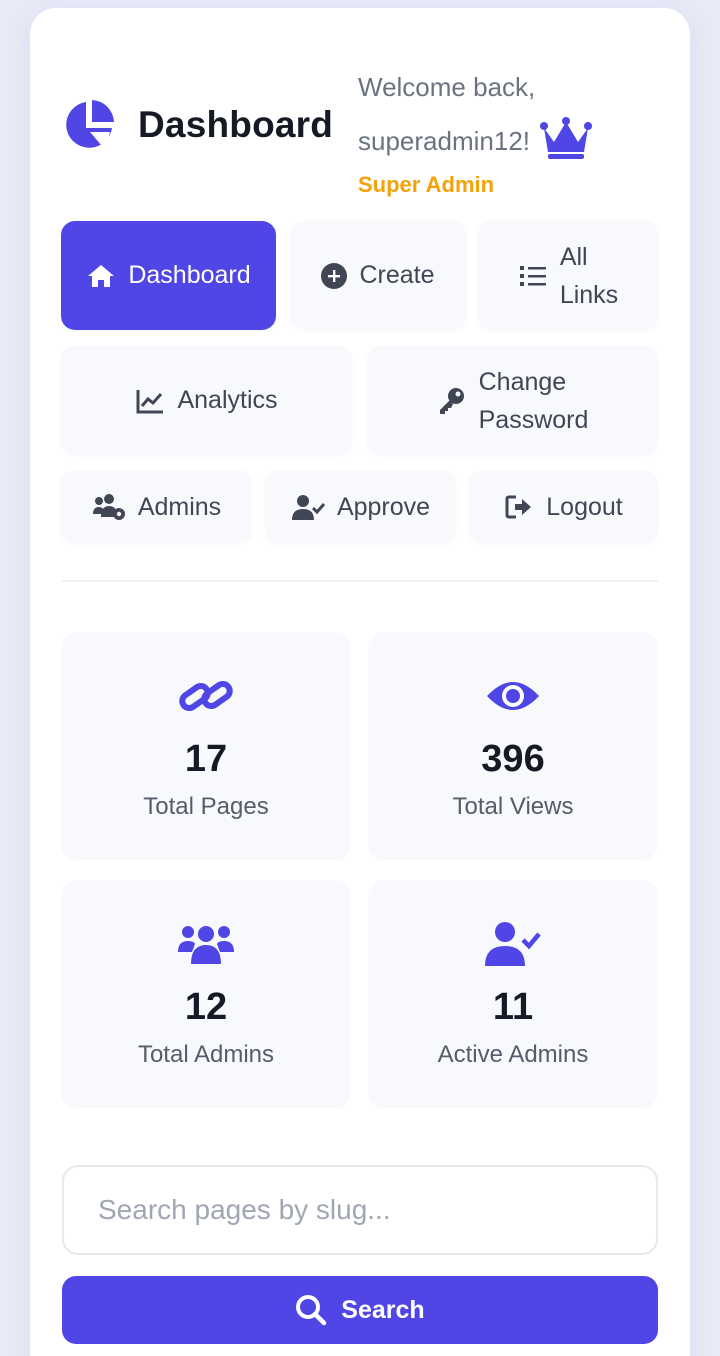 Image resolution: width=720 pixels, height=1356 pixels. Describe the element at coordinates (426, 184) in the screenshot. I see `role-badge: Super Admin` at that location.